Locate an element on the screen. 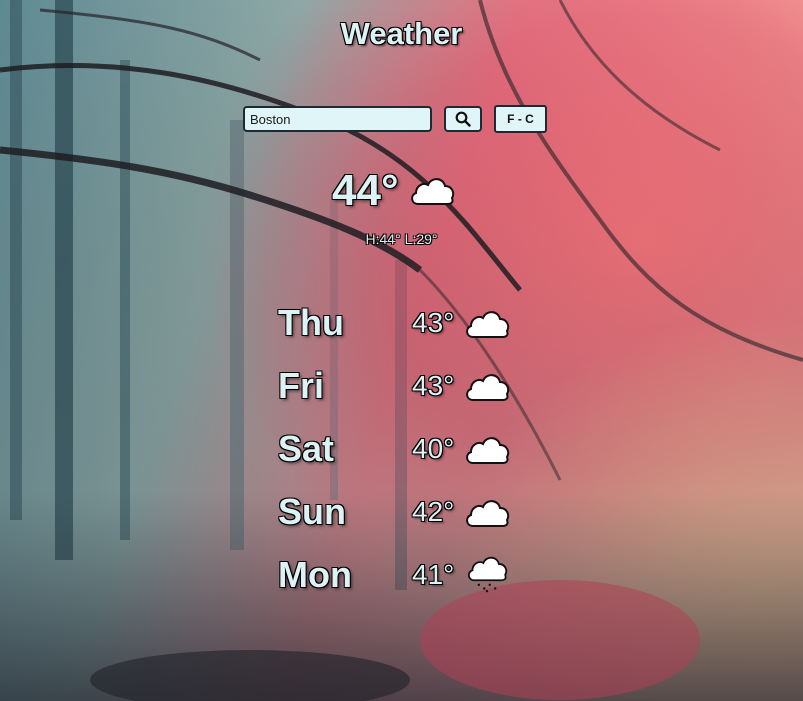 The width and height of the screenshot is (803, 701). unit-toggle-button: F - C is located at coordinates (520, 119).